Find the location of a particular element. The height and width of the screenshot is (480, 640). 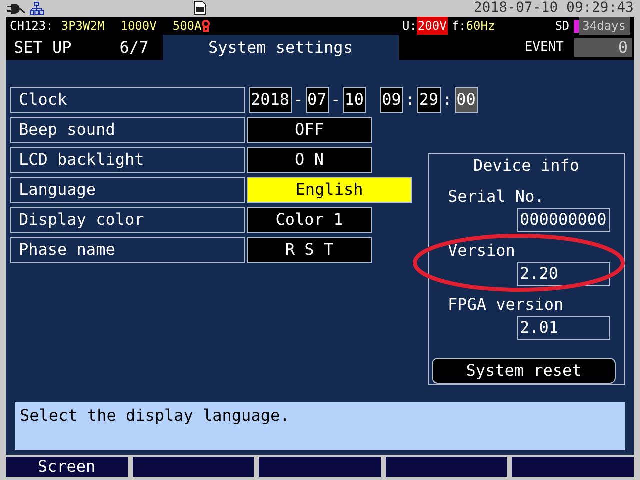

clock-field: 09 is located at coordinates (392, 100).